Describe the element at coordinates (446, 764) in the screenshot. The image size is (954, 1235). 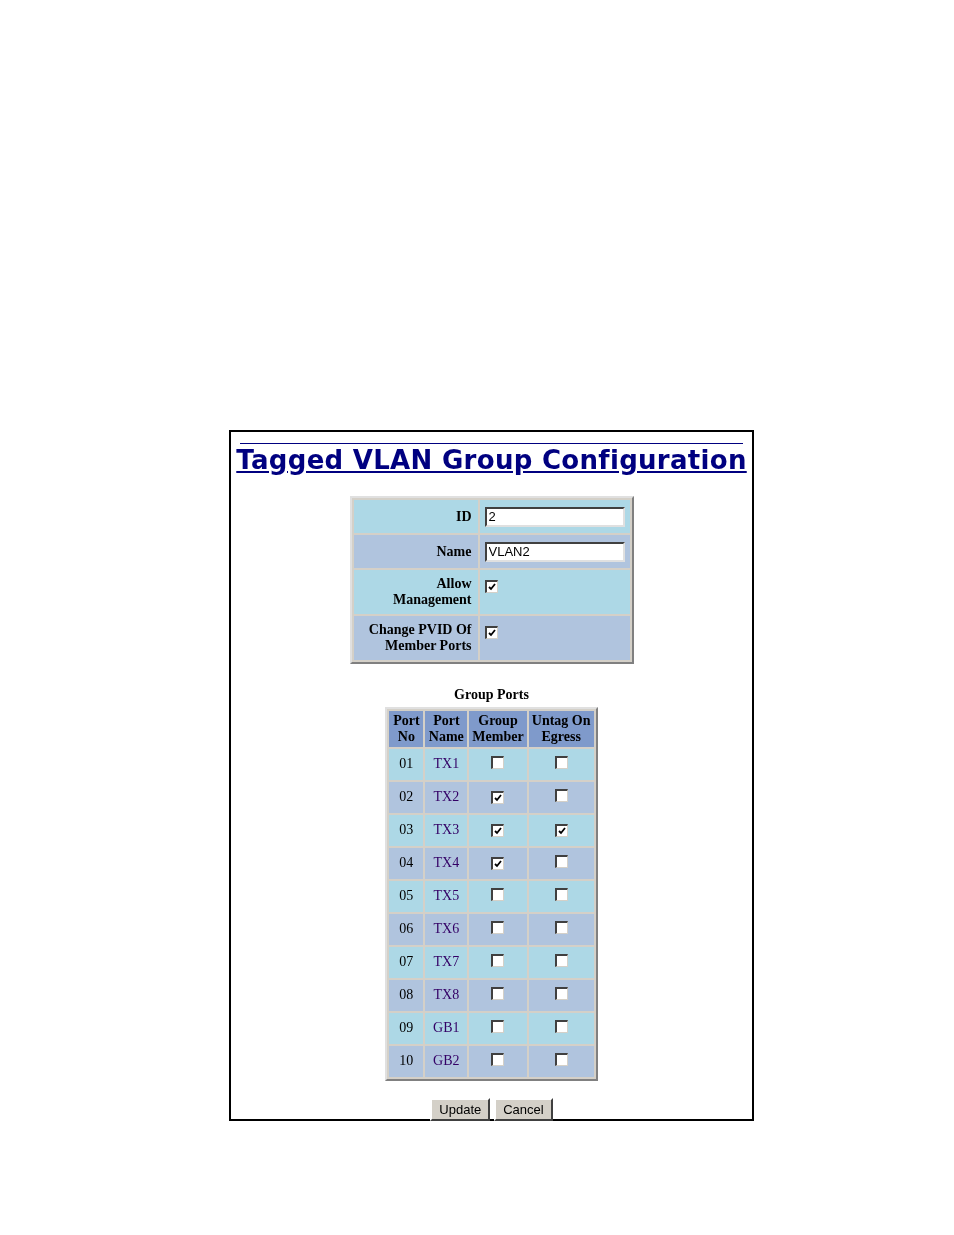
I see `table-cell: TX1` at that location.